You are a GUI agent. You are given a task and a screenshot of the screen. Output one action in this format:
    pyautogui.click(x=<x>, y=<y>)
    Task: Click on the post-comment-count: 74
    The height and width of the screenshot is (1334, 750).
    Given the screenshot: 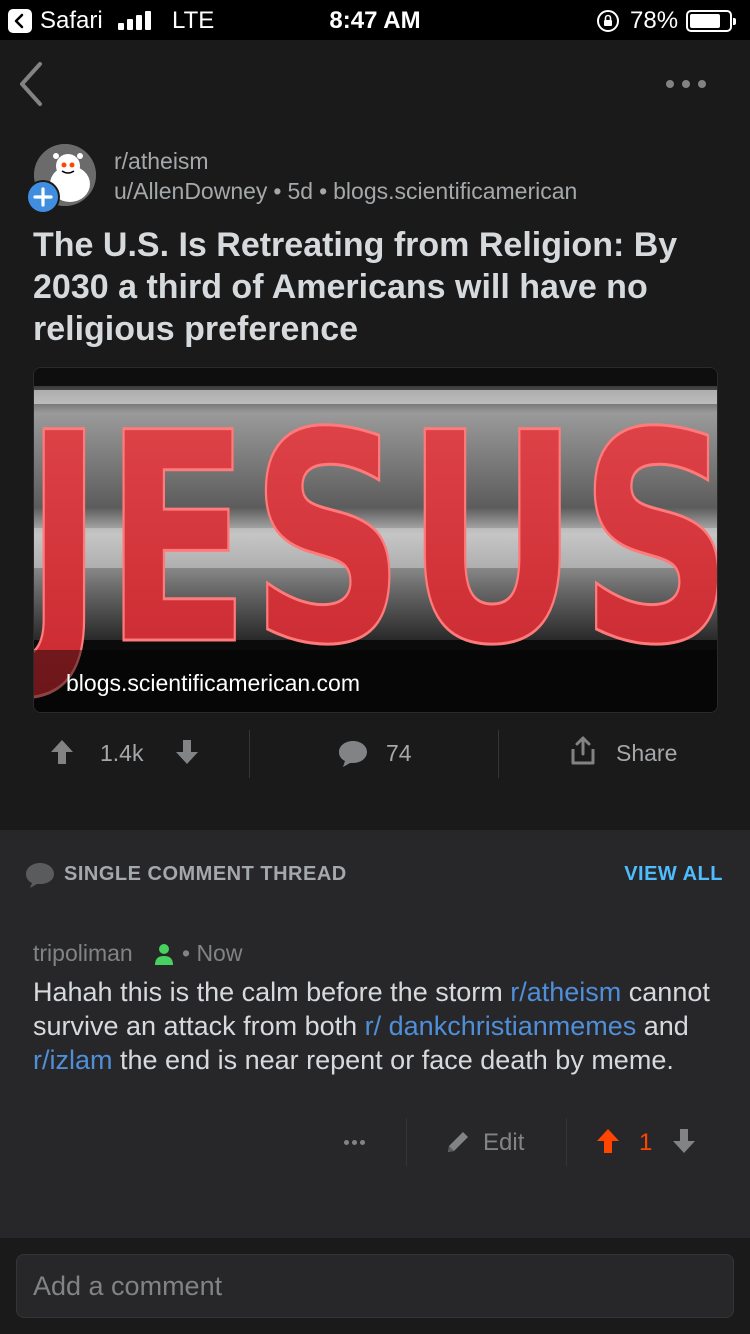 What is the action you would take?
    pyautogui.click(x=399, y=753)
    